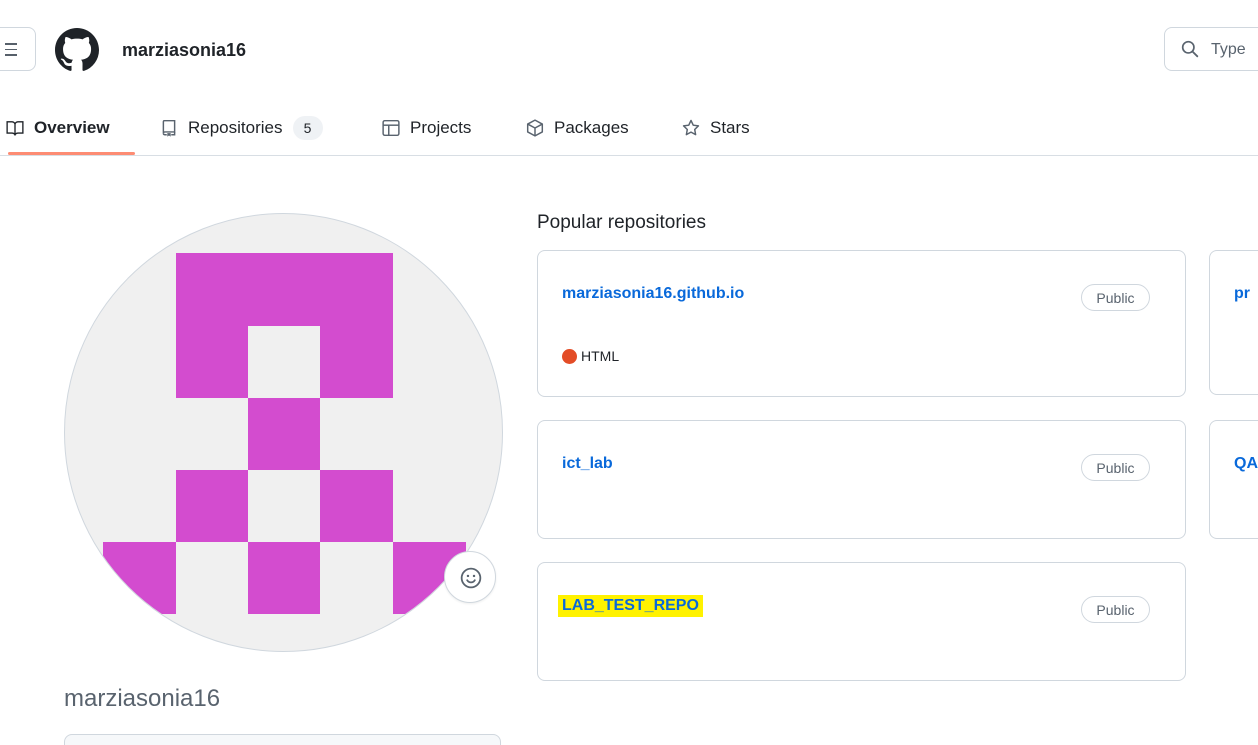 The image size is (1258, 745). I want to click on repo-card: marziasonia16.github.io Public HTML, so click(861, 323).